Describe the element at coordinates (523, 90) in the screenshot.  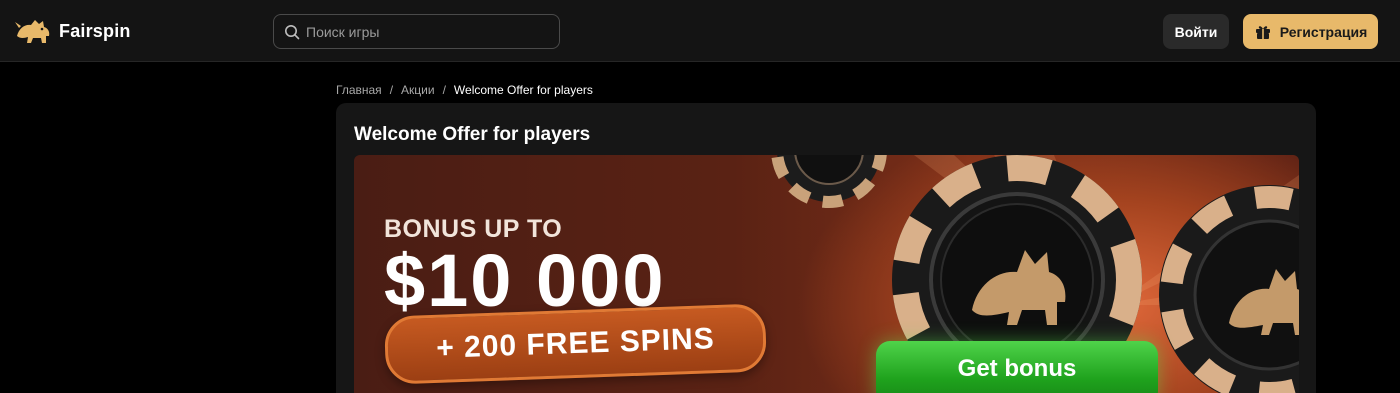
I see `breadcrumb-current: Welcome Offer for players` at that location.